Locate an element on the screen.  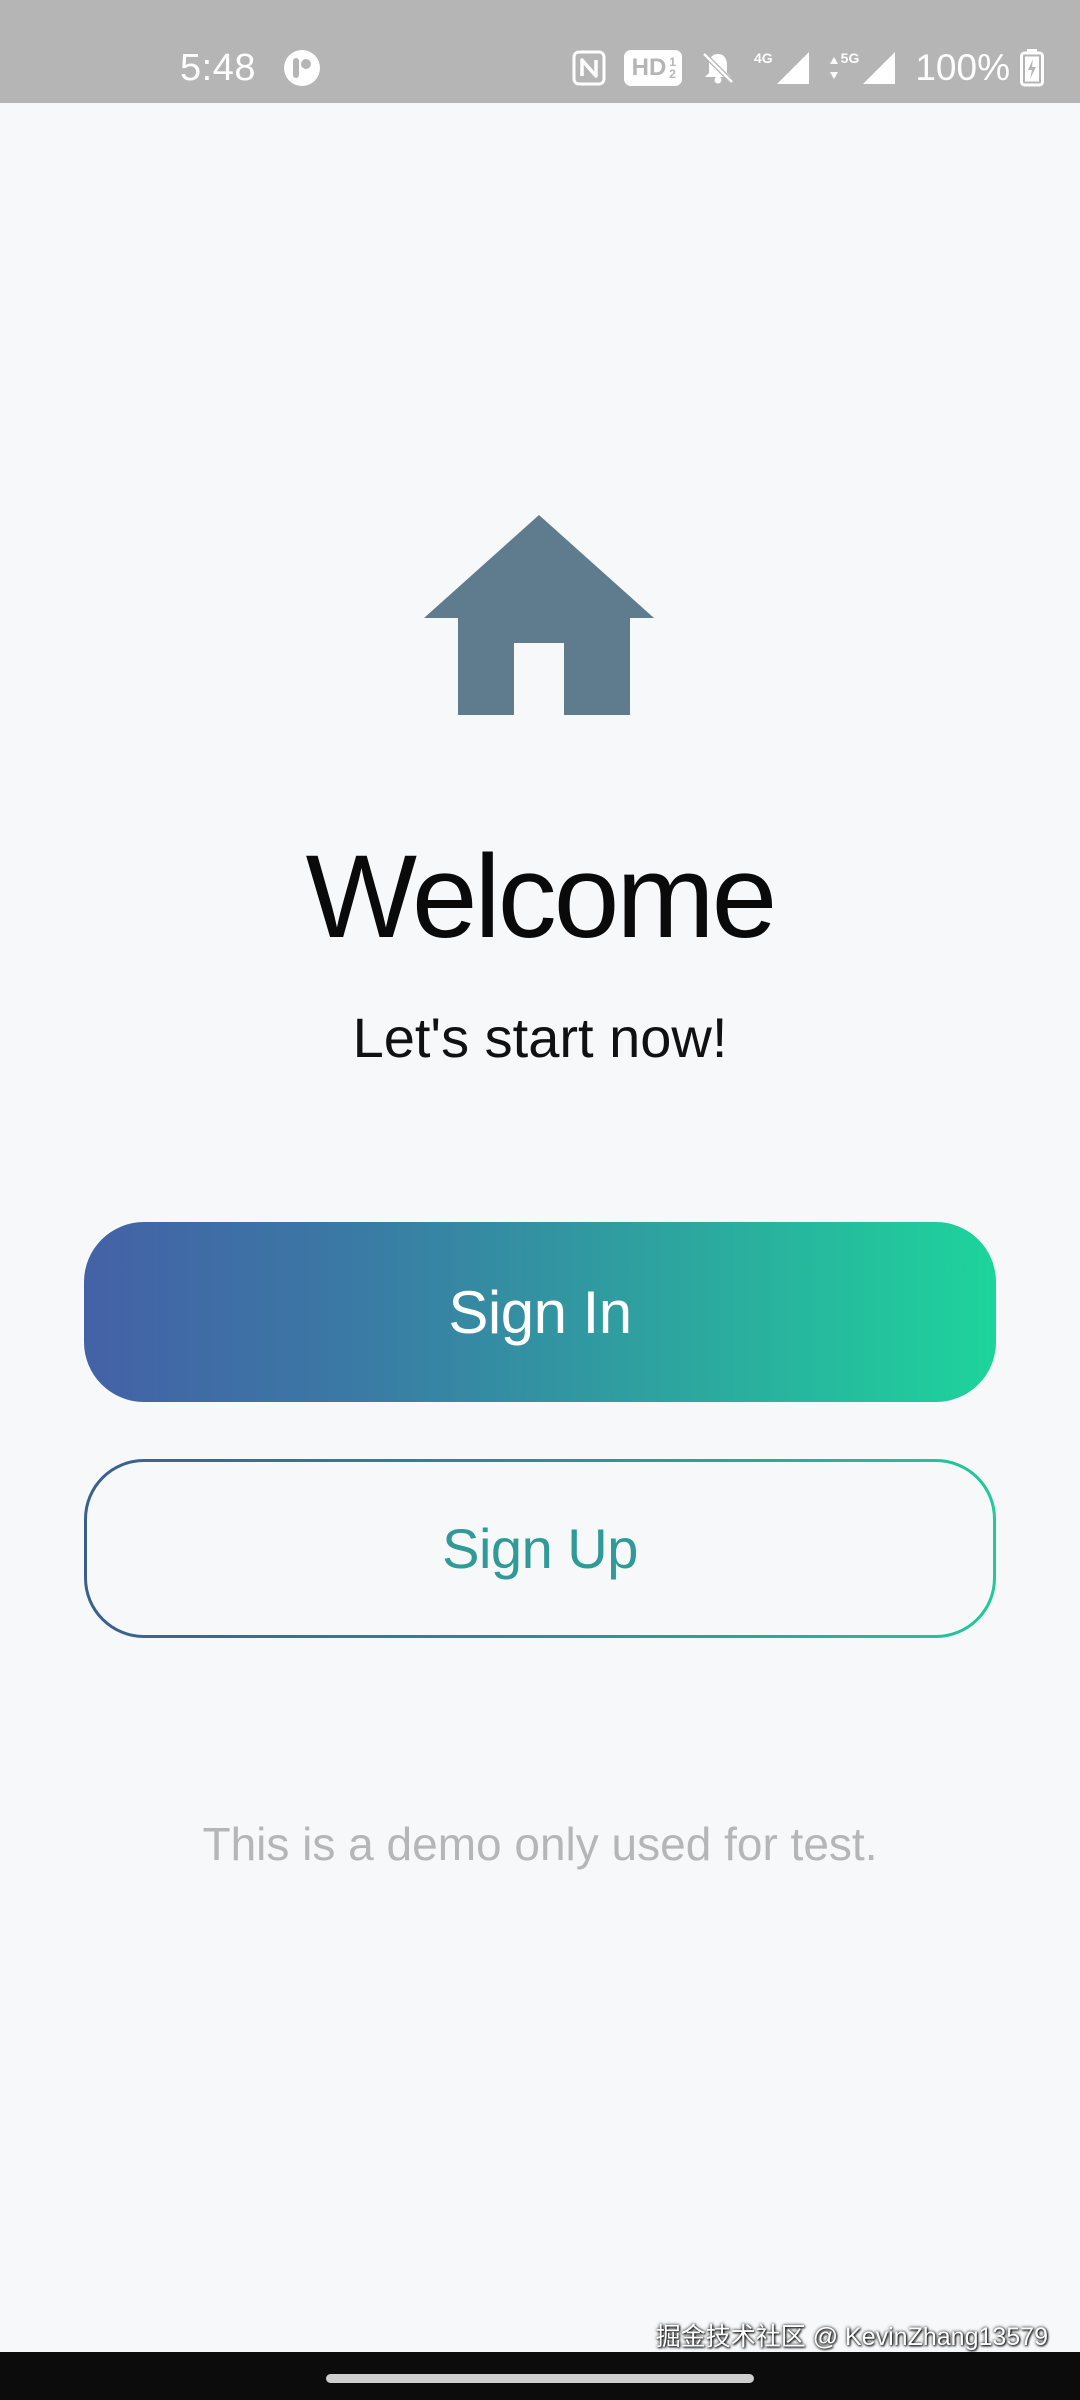
status-bar: 5:48 HD 1 2 4G 5G 100% is located at coordinates (540, 51).